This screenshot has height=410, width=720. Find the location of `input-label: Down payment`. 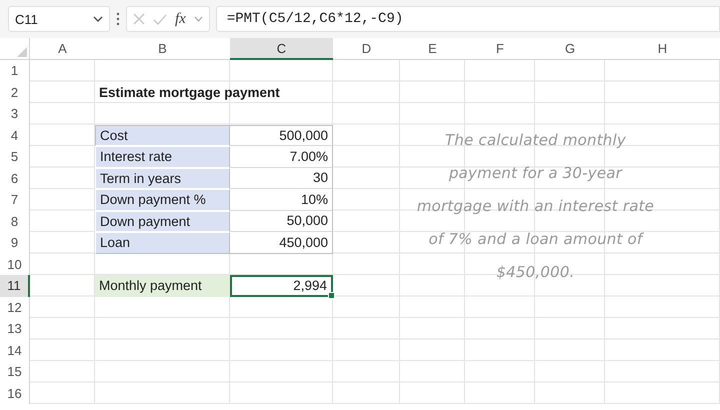

input-label: Down payment is located at coordinates (162, 221).